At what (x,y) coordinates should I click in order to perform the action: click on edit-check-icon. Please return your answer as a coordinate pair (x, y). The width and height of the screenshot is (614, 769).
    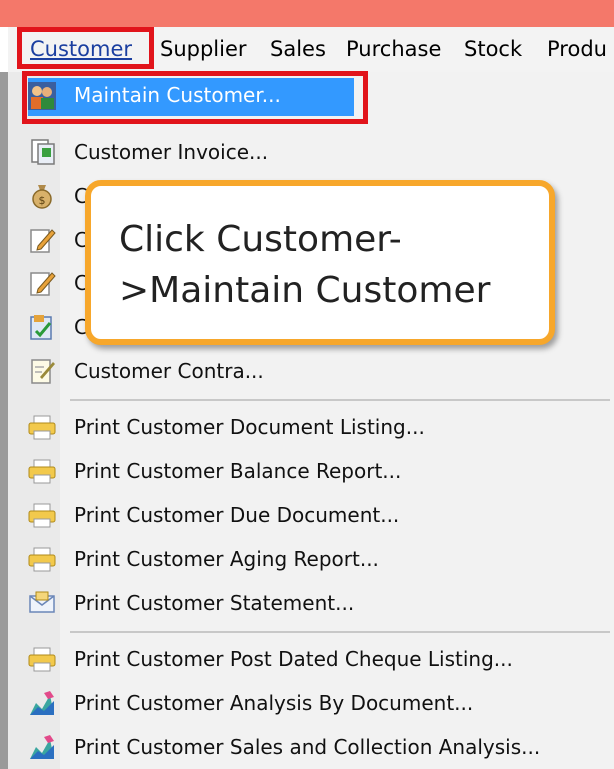
    Looking at the image, I should click on (42, 327).